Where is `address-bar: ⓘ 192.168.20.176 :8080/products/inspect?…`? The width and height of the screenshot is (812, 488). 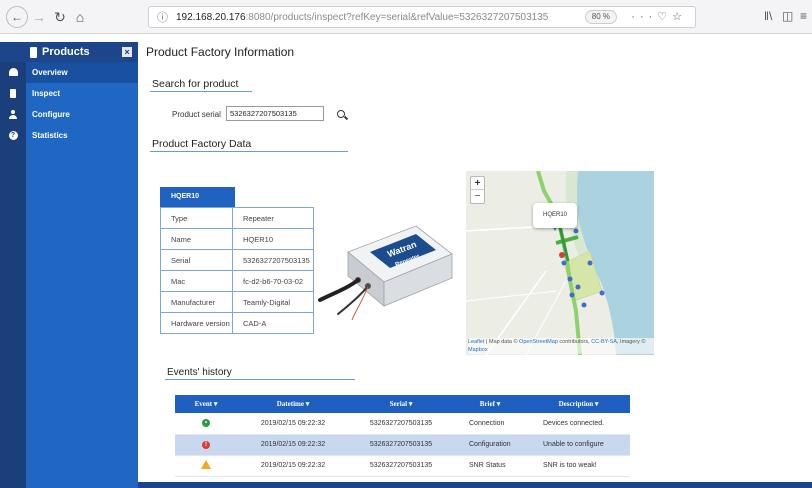 address-bar: ⓘ 192.168.20.176 :8080/products/inspect?… is located at coordinates (422, 17).